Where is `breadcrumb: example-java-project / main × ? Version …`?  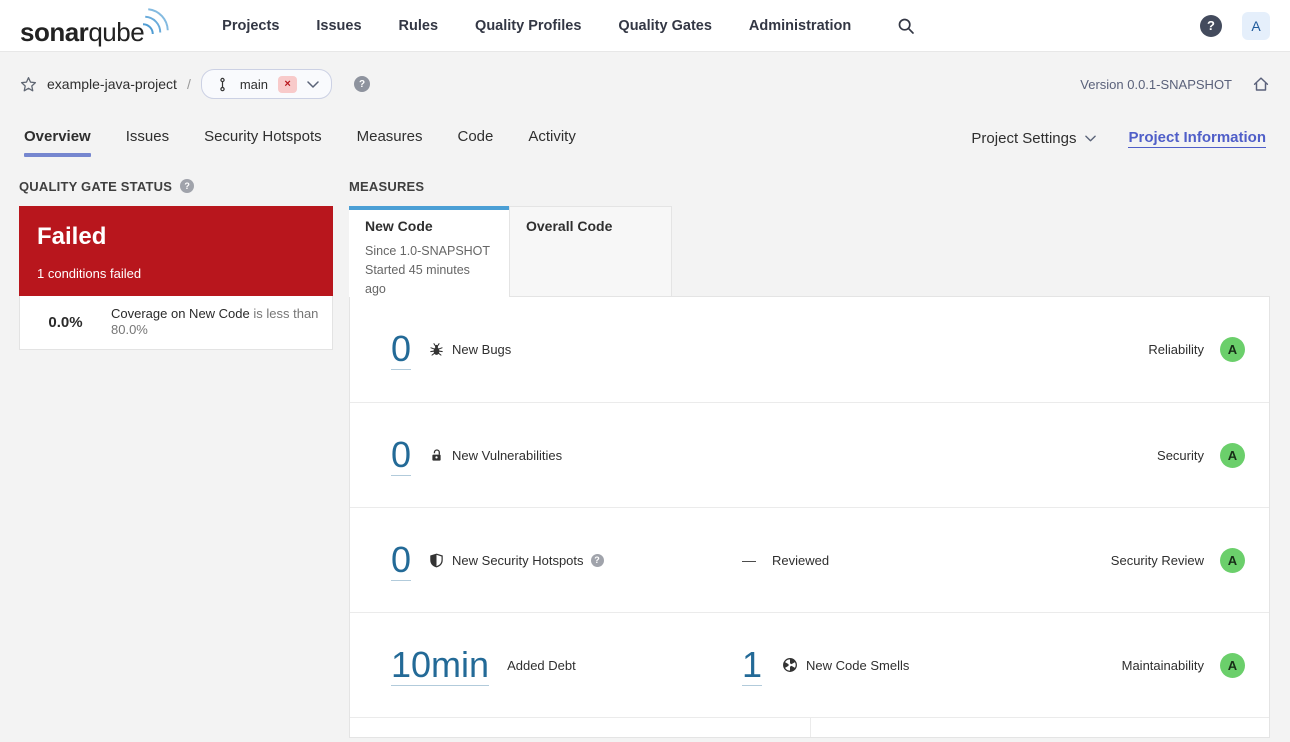 breadcrumb: example-java-project / main × ? Version … is located at coordinates (645, 81).